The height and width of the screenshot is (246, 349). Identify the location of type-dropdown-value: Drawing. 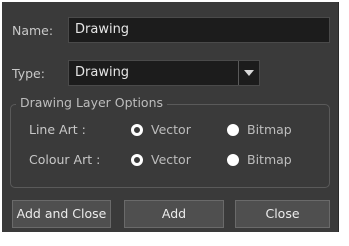
(102, 72).